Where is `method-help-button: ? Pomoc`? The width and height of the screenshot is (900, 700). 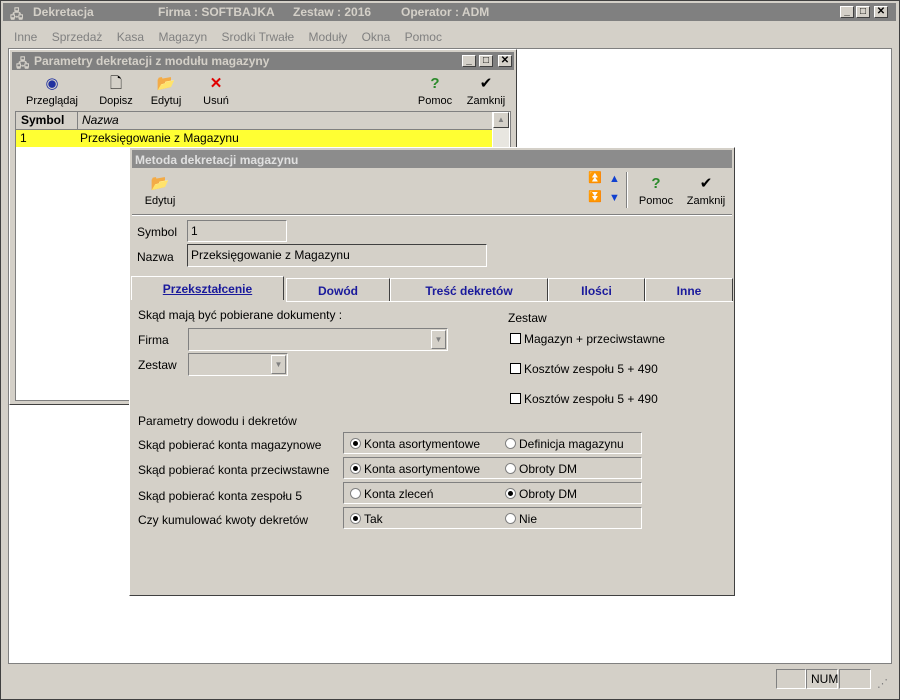
method-help-button: ? Pomoc is located at coordinates (656, 191).